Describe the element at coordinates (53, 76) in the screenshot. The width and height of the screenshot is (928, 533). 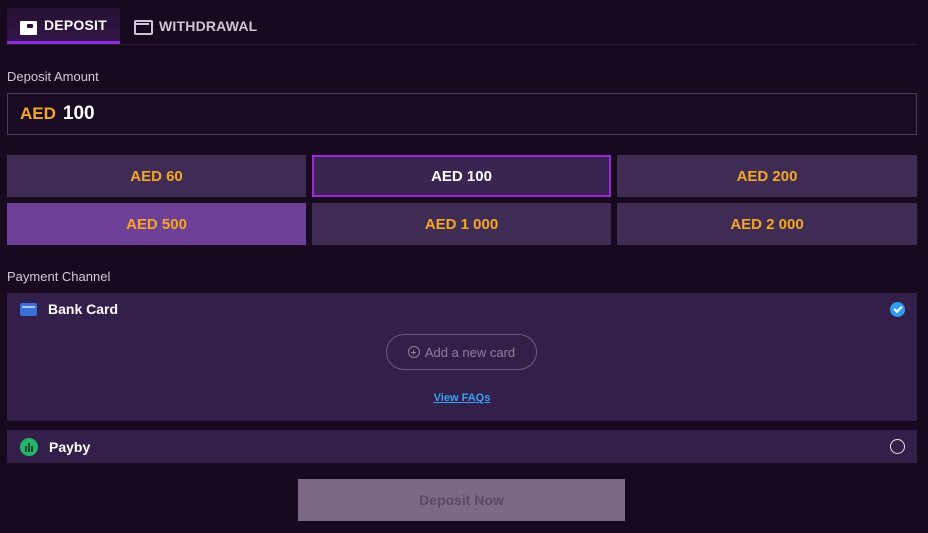
I see `deposit-amount-label: Deposit Amount` at that location.